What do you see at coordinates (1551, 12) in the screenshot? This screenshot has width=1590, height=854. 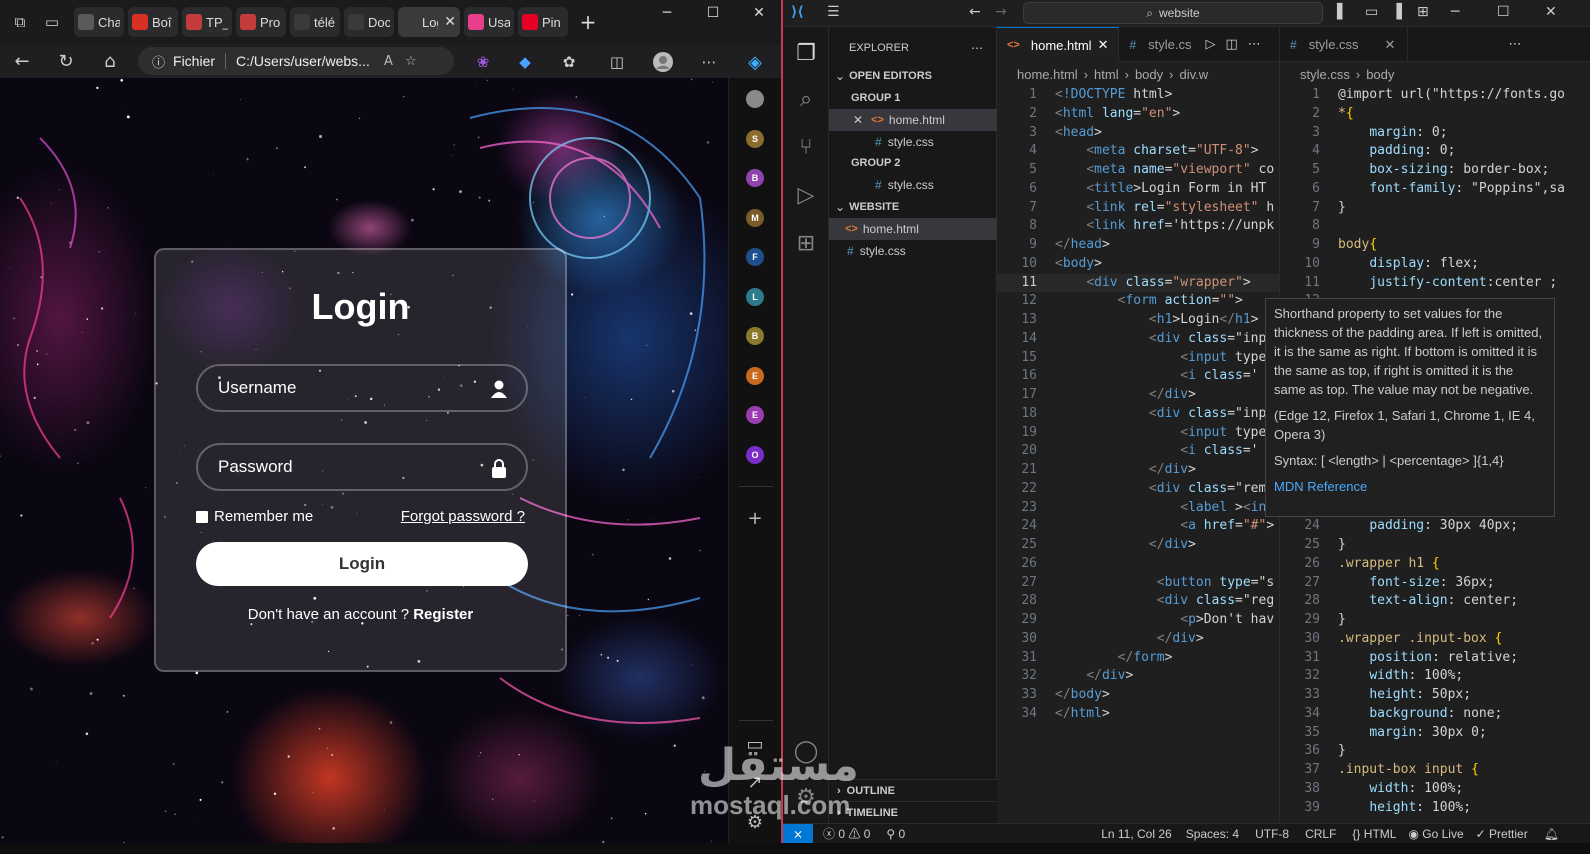 I see `vscode-close-button: ✕` at bounding box center [1551, 12].